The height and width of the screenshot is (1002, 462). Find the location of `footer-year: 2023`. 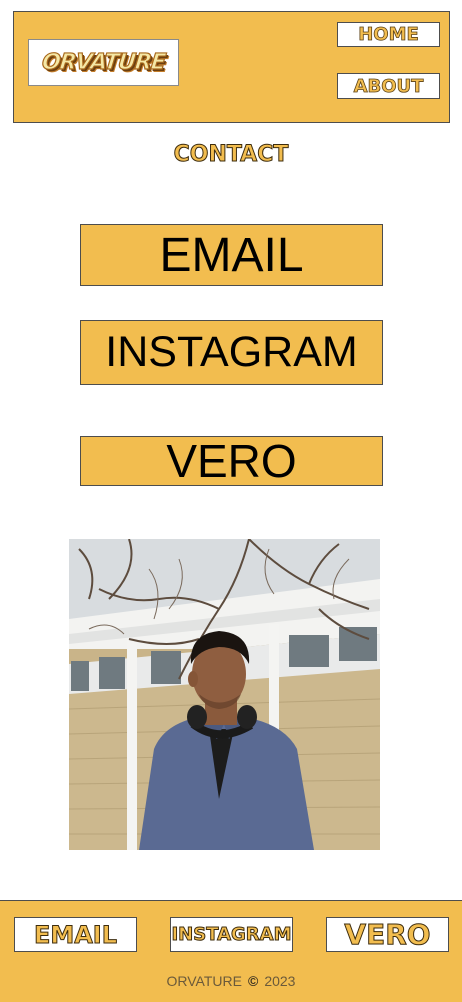

footer-year: 2023 is located at coordinates (280, 981).